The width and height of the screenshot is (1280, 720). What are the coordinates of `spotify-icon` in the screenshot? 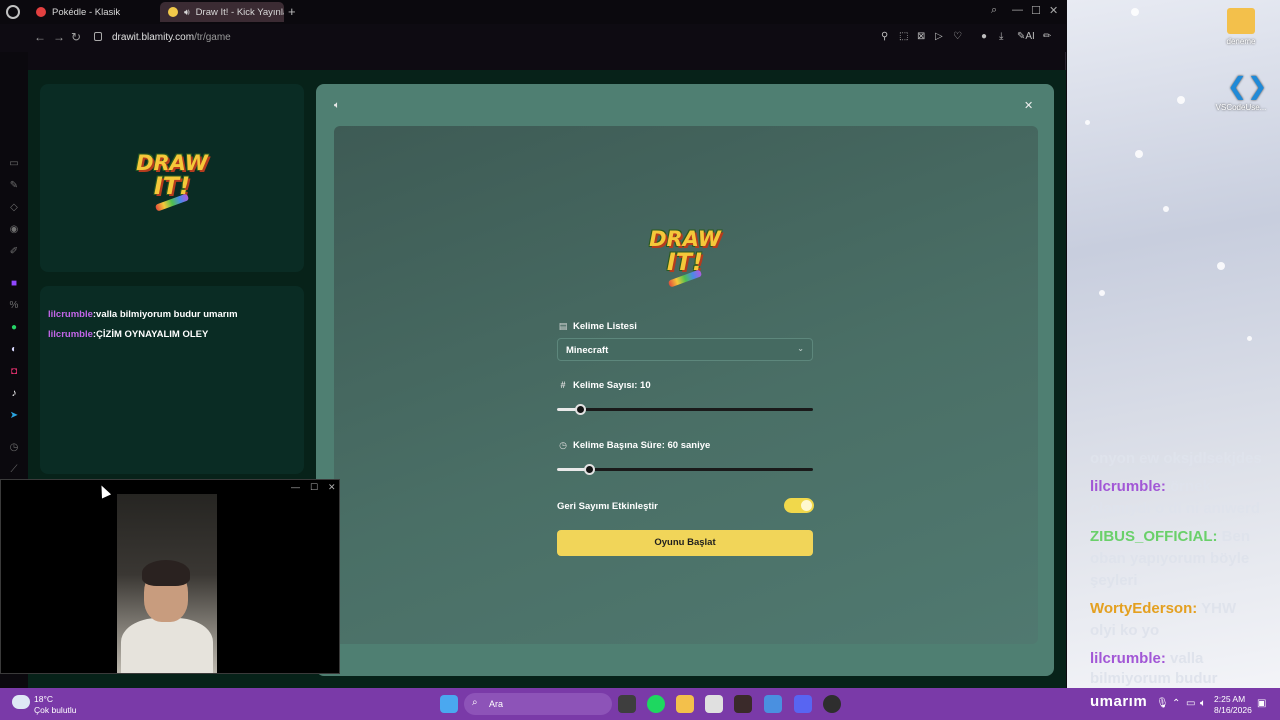 It's located at (656, 704).